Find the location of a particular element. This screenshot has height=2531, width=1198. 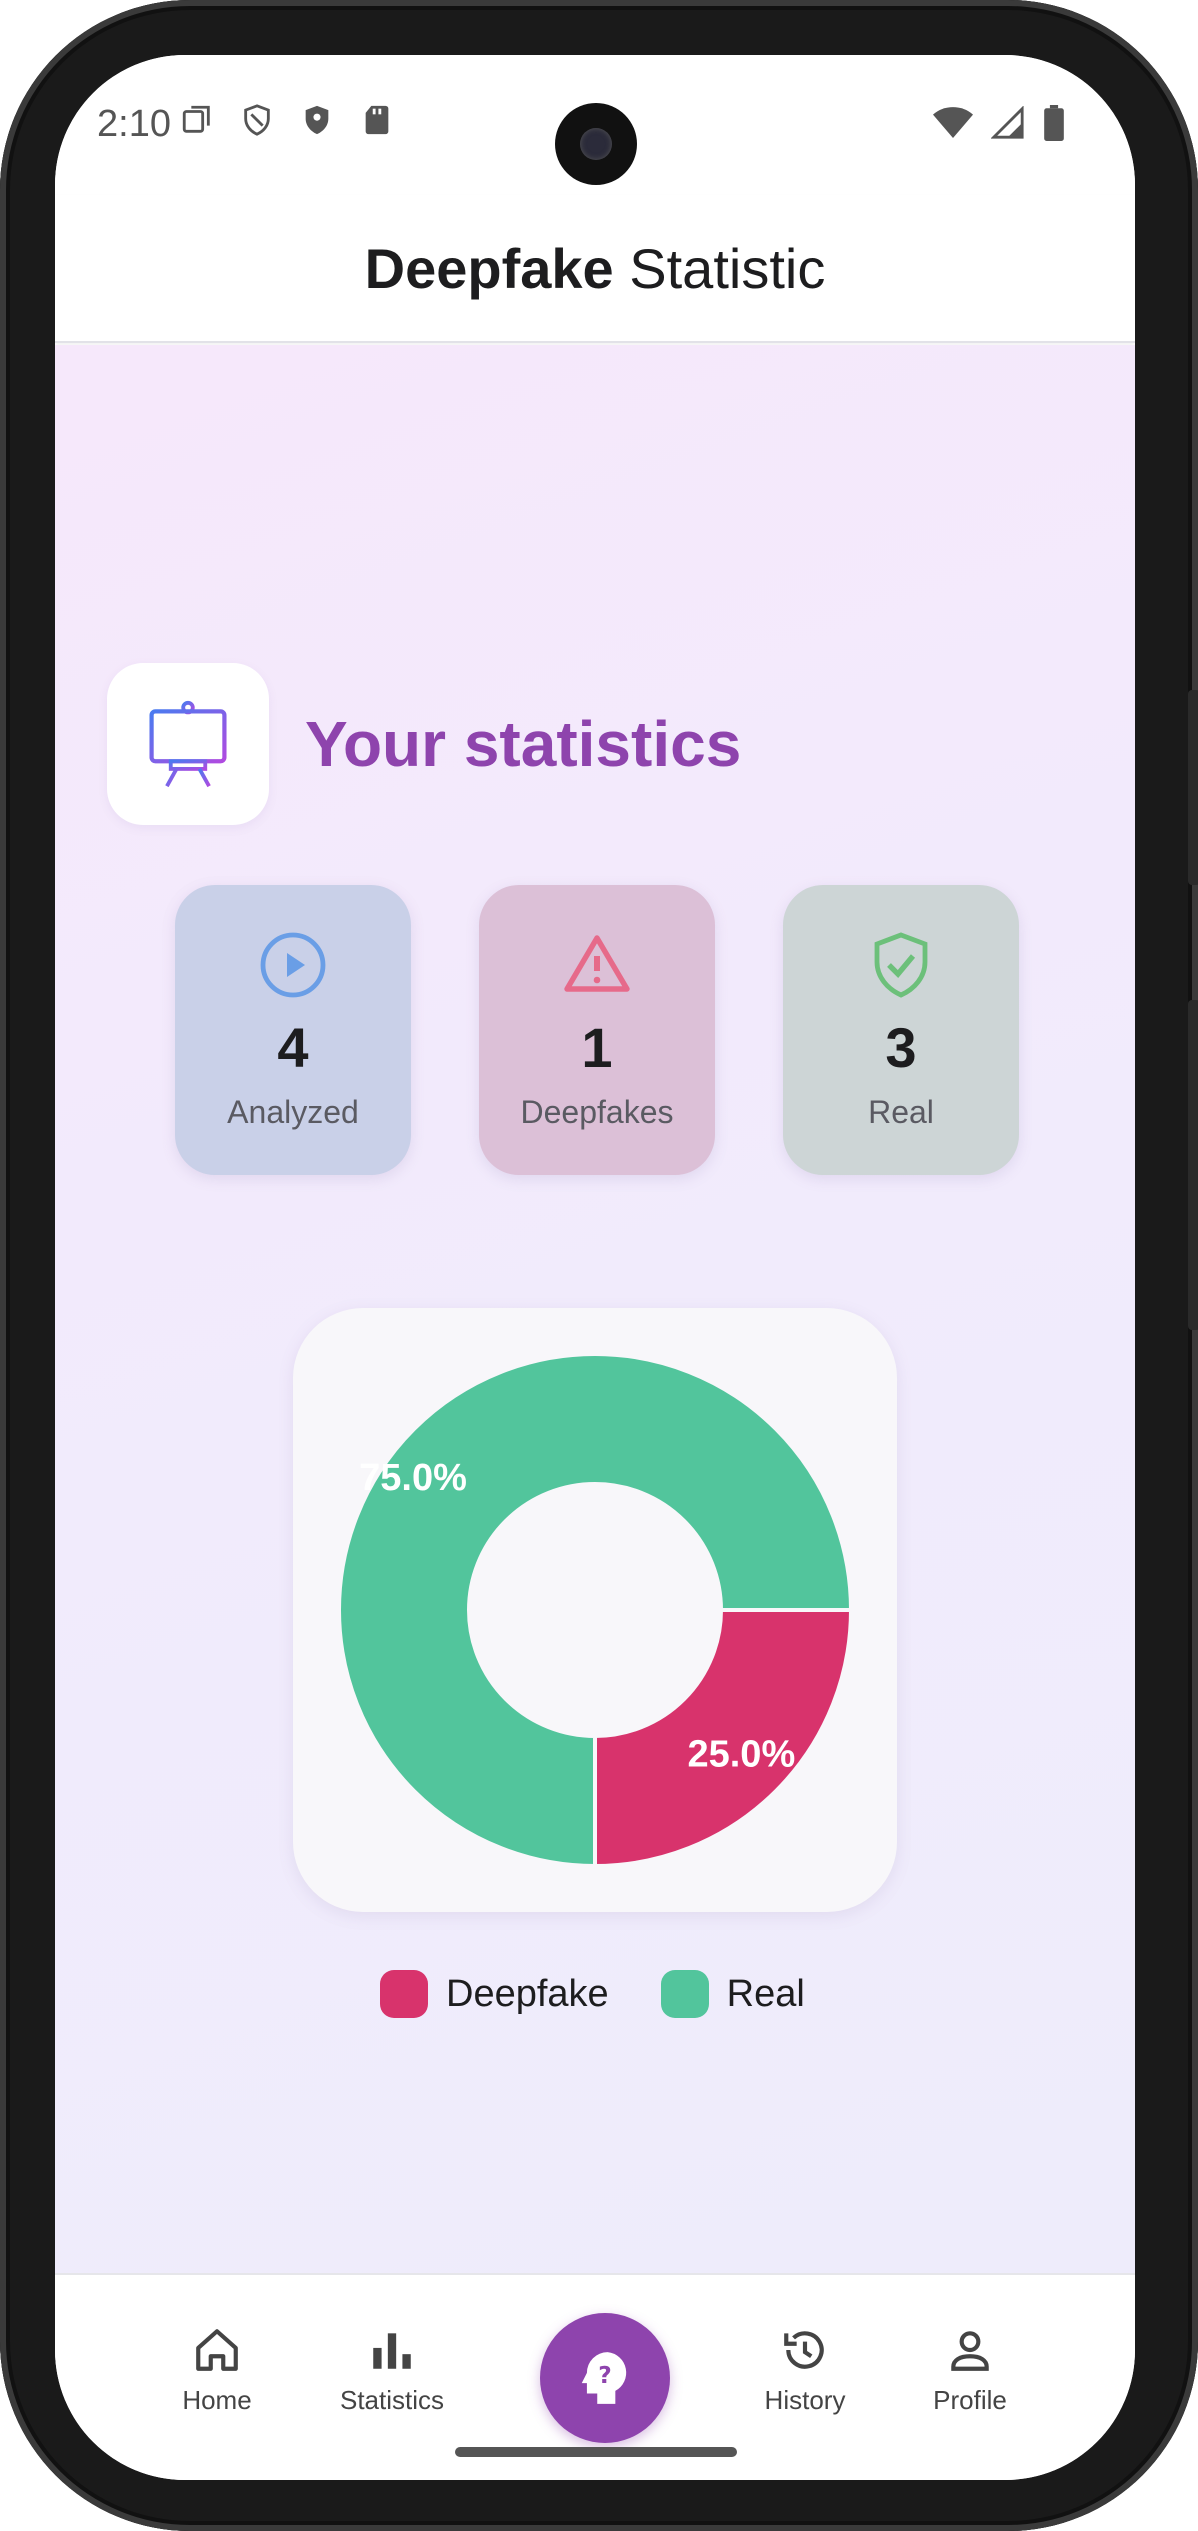

status-icons-right is located at coordinates (999, 123).